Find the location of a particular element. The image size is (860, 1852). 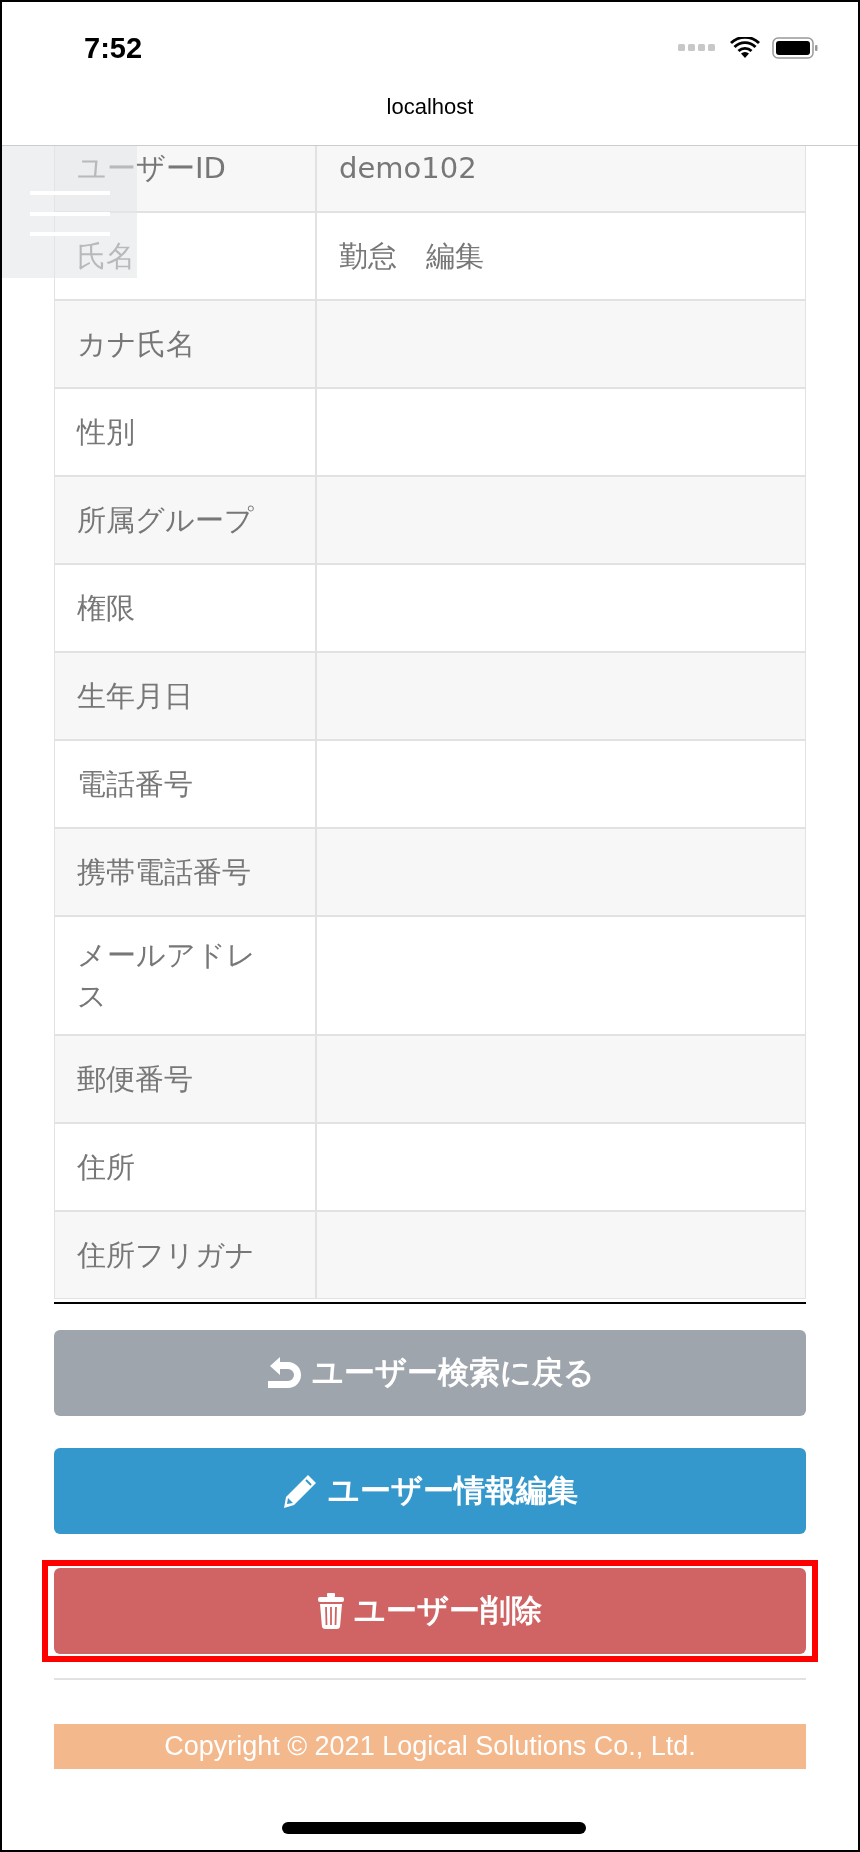

table-cell: 住所フリガナ is located at coordinates (185, 1255).